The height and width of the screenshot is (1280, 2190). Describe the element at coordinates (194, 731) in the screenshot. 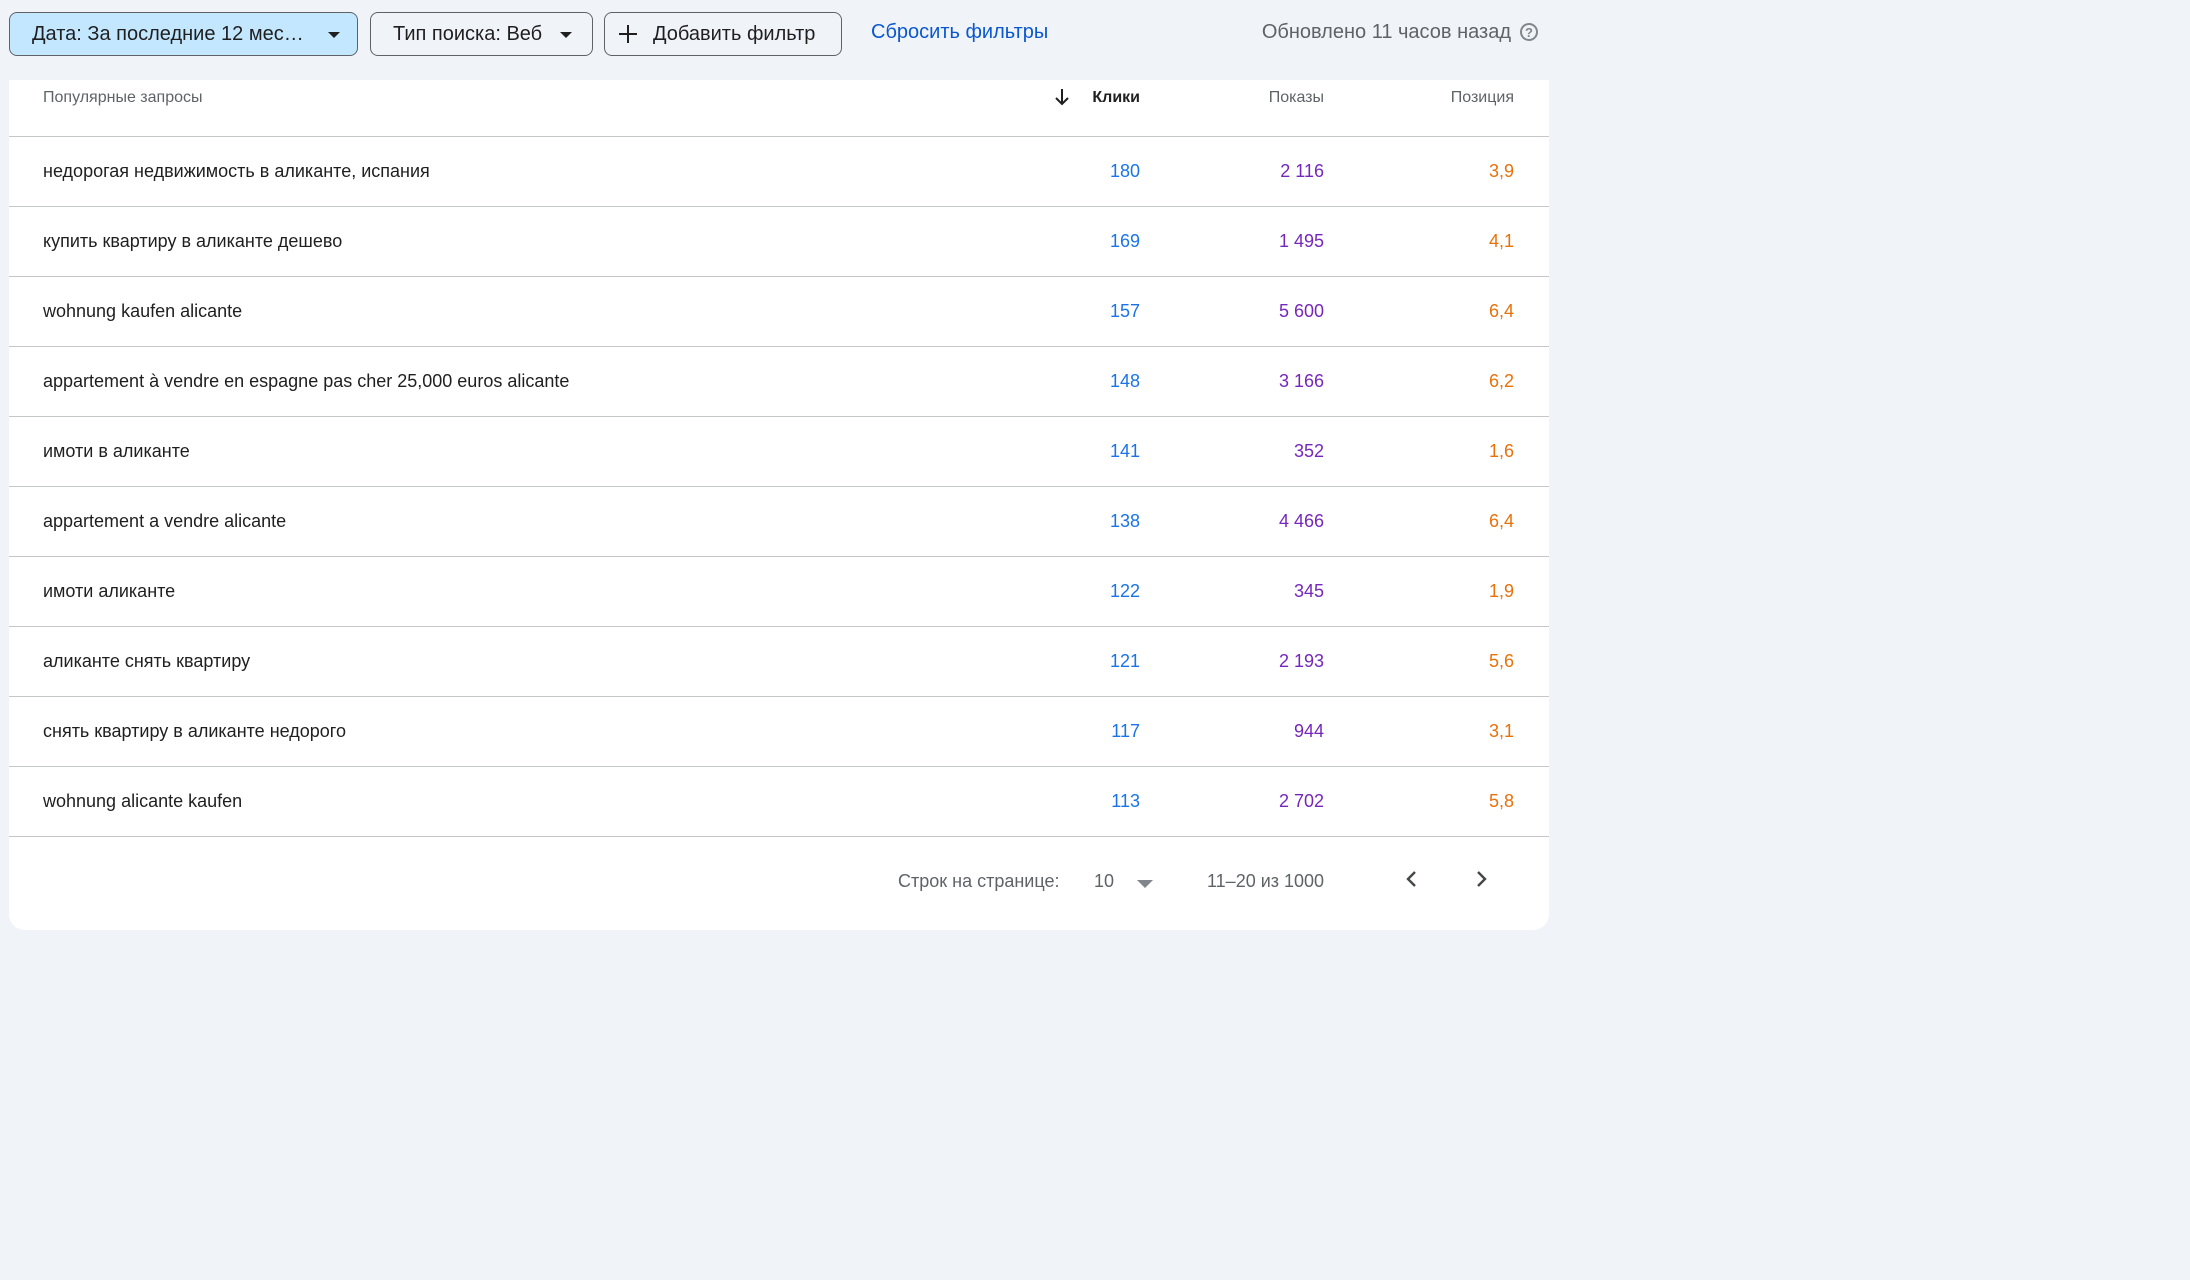

I see `query-cell: снять квартиру в аликанте недорого` at that location.